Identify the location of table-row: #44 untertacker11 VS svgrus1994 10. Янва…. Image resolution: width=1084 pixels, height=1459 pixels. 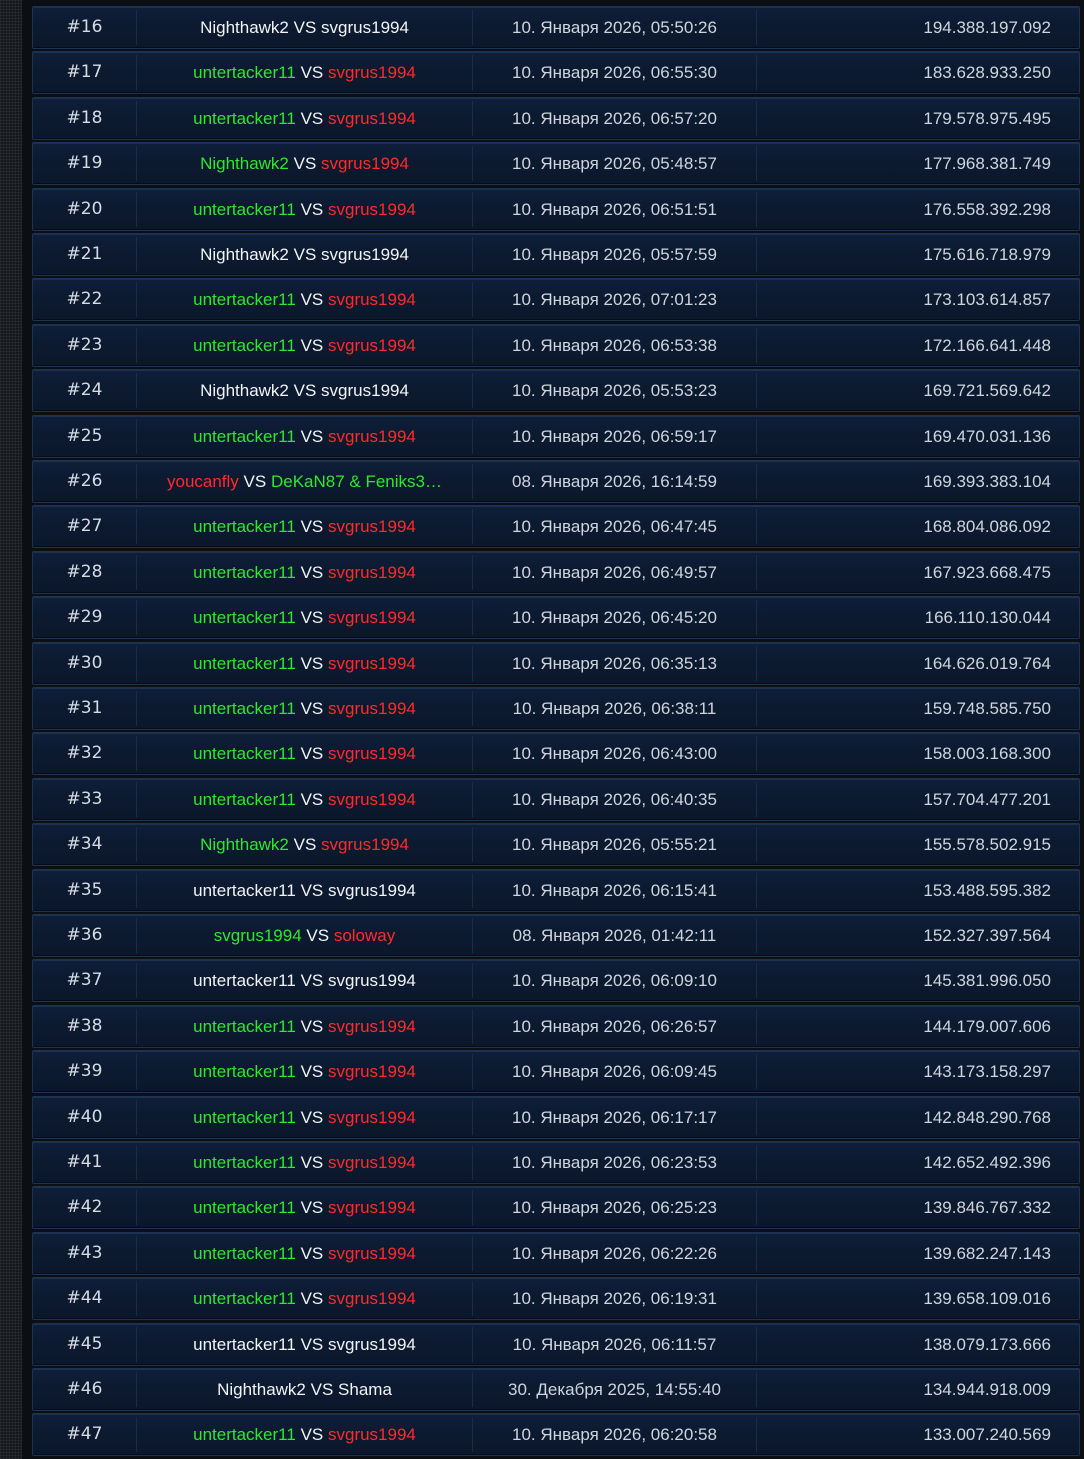
(556, 1299).